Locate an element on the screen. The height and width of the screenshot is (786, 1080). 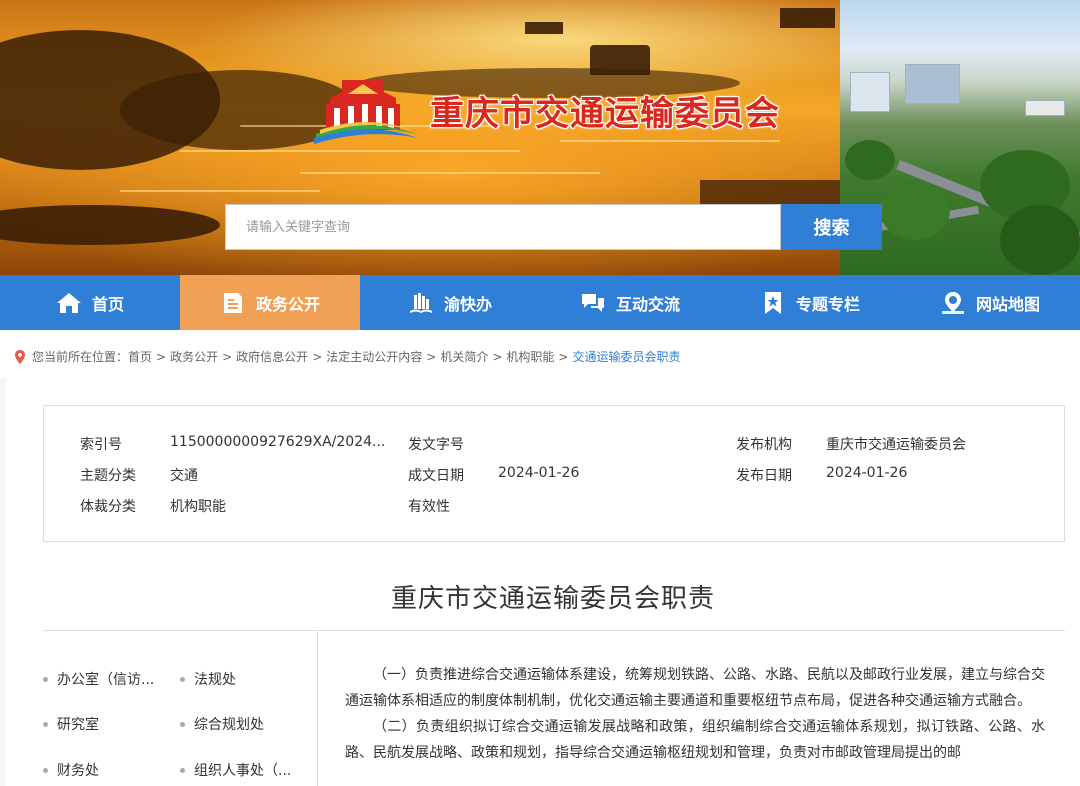
main-nav: 首页 政务公开 渝快办 互动交流 专题专栏 网站地图 is located at coordinates (540, 302).